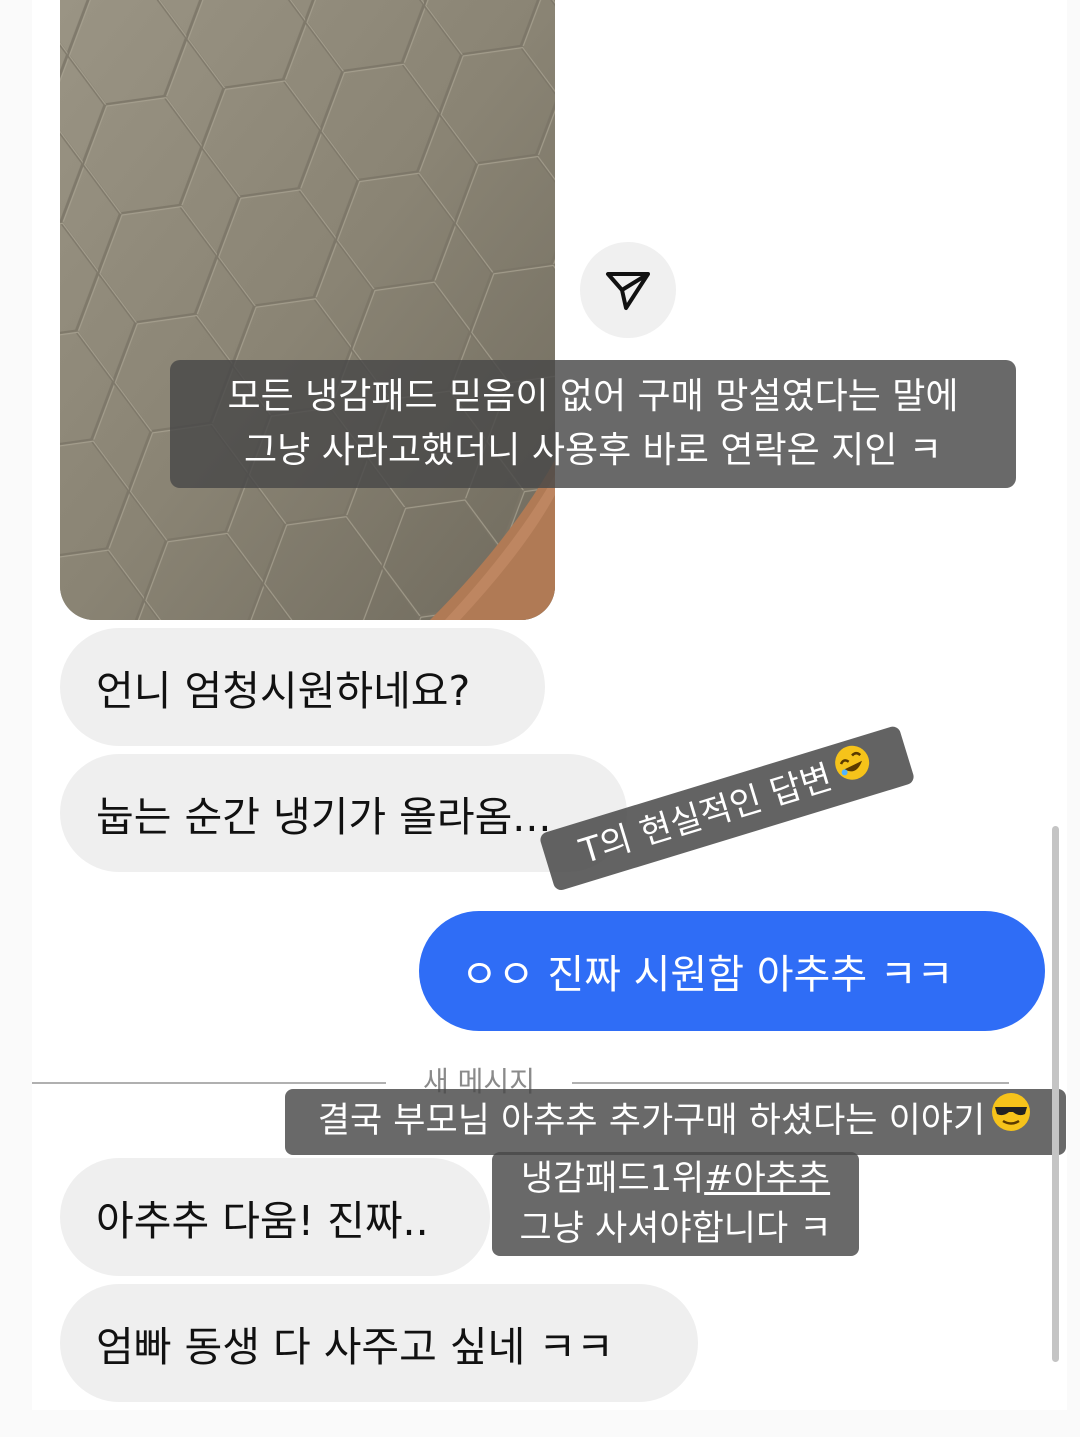  I want to click on sent-message: ㅇㅇ 진짜 시원함 아추추 ㅋㅋ, so click(732, 971).